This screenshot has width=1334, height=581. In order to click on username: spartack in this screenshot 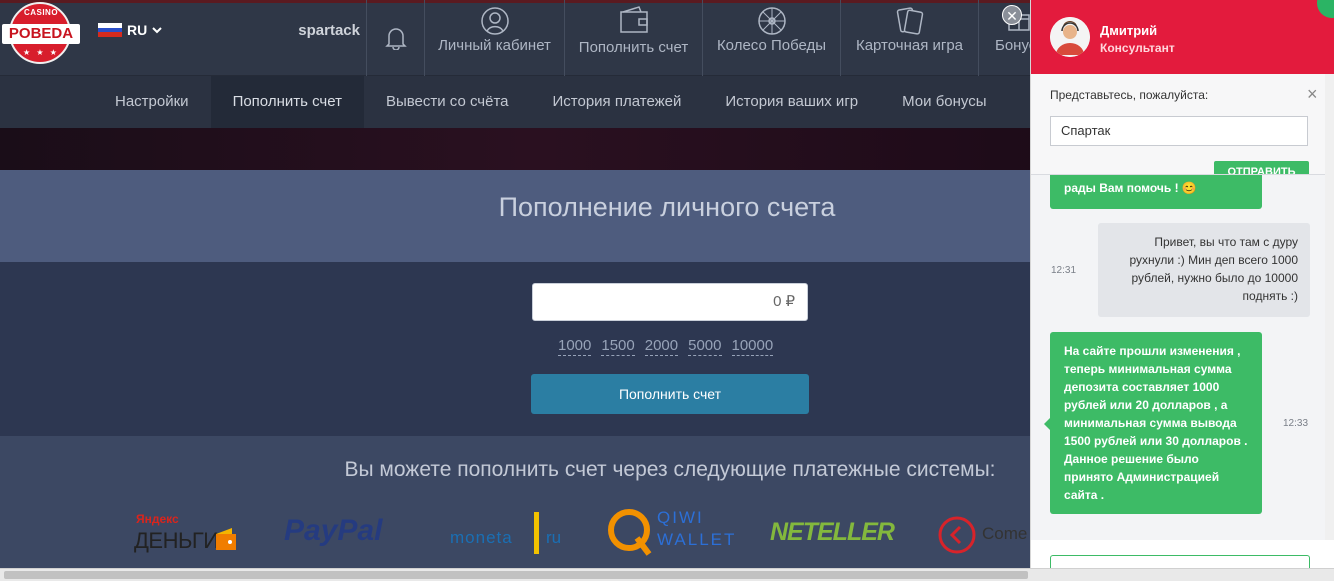, I will do `click(320, 30)`.